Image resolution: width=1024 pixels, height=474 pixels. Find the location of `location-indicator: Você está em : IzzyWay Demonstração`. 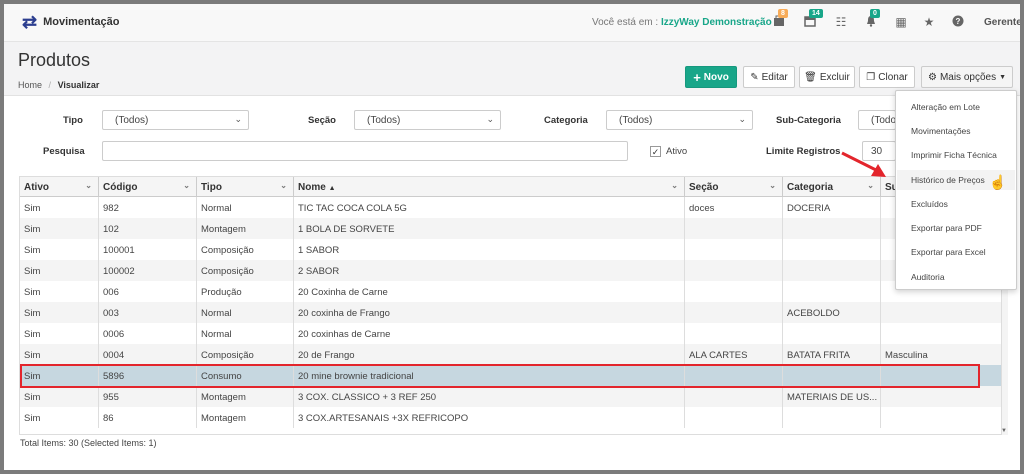

location-indicator: Você está em : IzzyWay Demonstração is located at coordinates (682, 22).